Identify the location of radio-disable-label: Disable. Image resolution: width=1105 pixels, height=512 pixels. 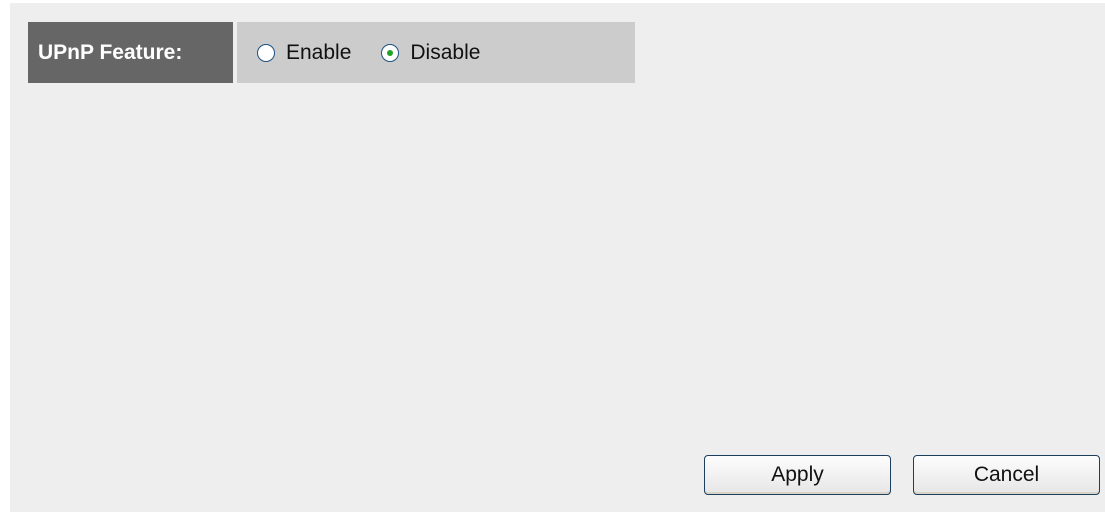
(445, 52).